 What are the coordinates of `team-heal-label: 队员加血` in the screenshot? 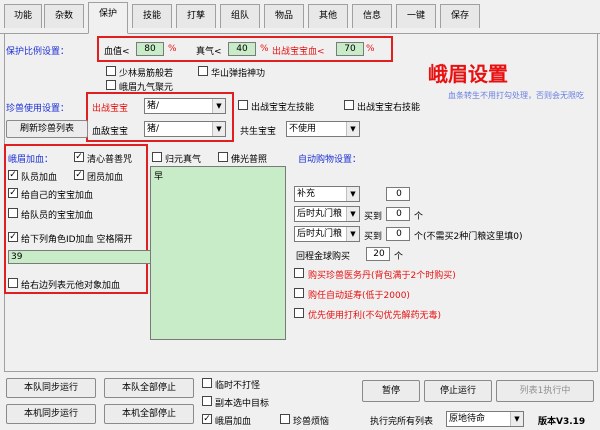 It's located at (39, 178).